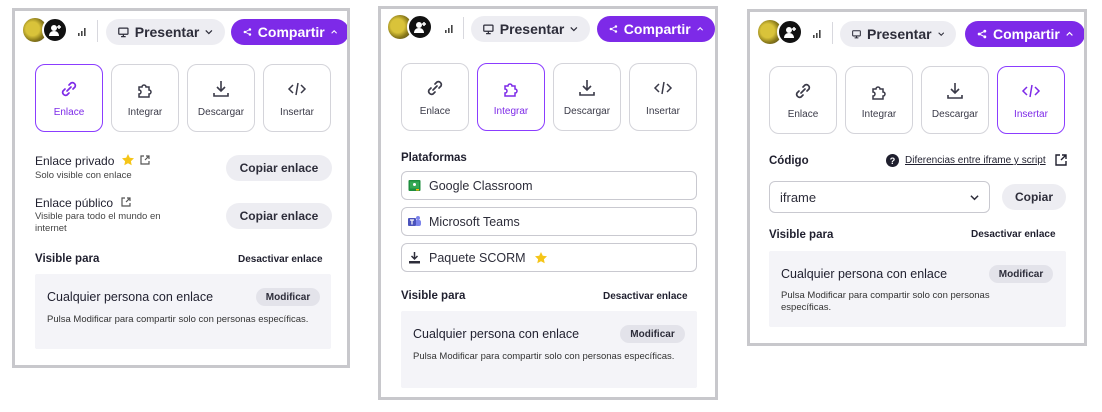 The image size is (1102, 412). I want to click on private-link-desc: Solo visible con enlace, so click(83, 175).